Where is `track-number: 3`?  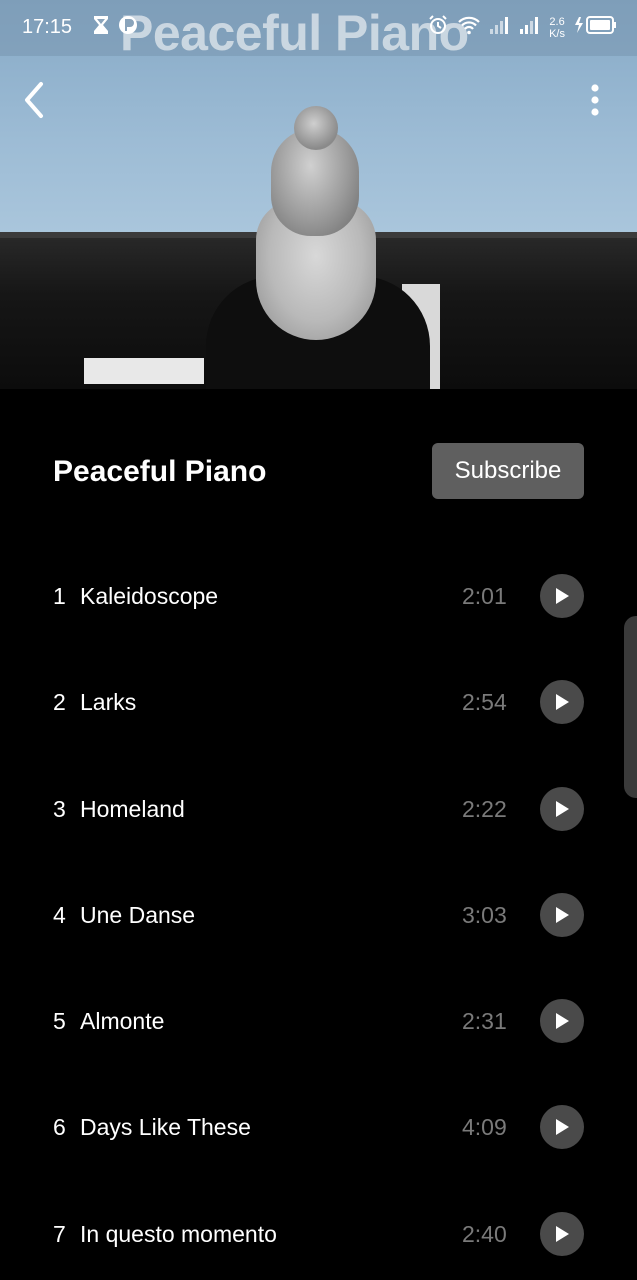 track-number: 3 is located at coordinates (59, 808).